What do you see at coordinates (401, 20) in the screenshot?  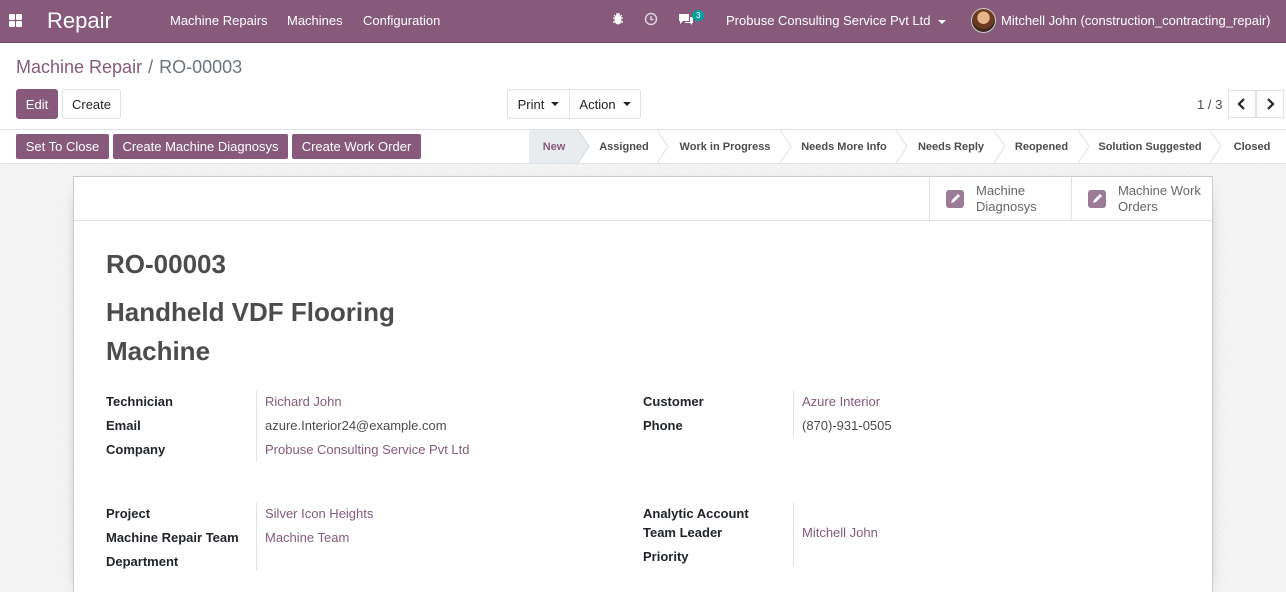 I see `menu-configuration: Configuration` at bounding box center [401, 20].